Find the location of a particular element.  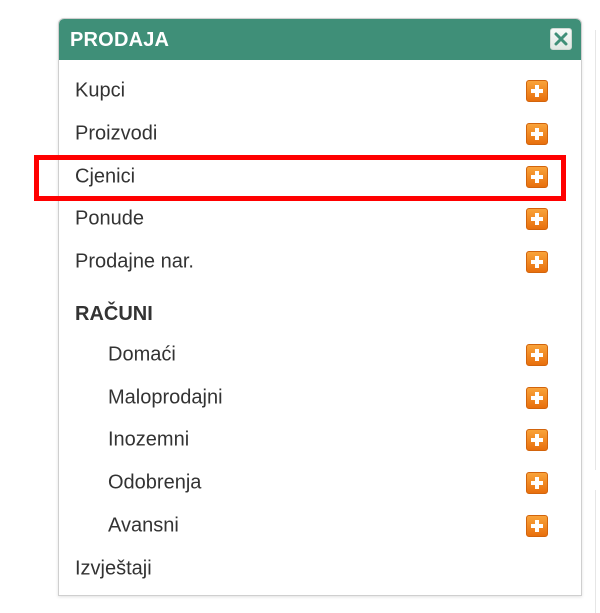

section-heading-racuni: RAČUNI is located at coordinates (114, 314).